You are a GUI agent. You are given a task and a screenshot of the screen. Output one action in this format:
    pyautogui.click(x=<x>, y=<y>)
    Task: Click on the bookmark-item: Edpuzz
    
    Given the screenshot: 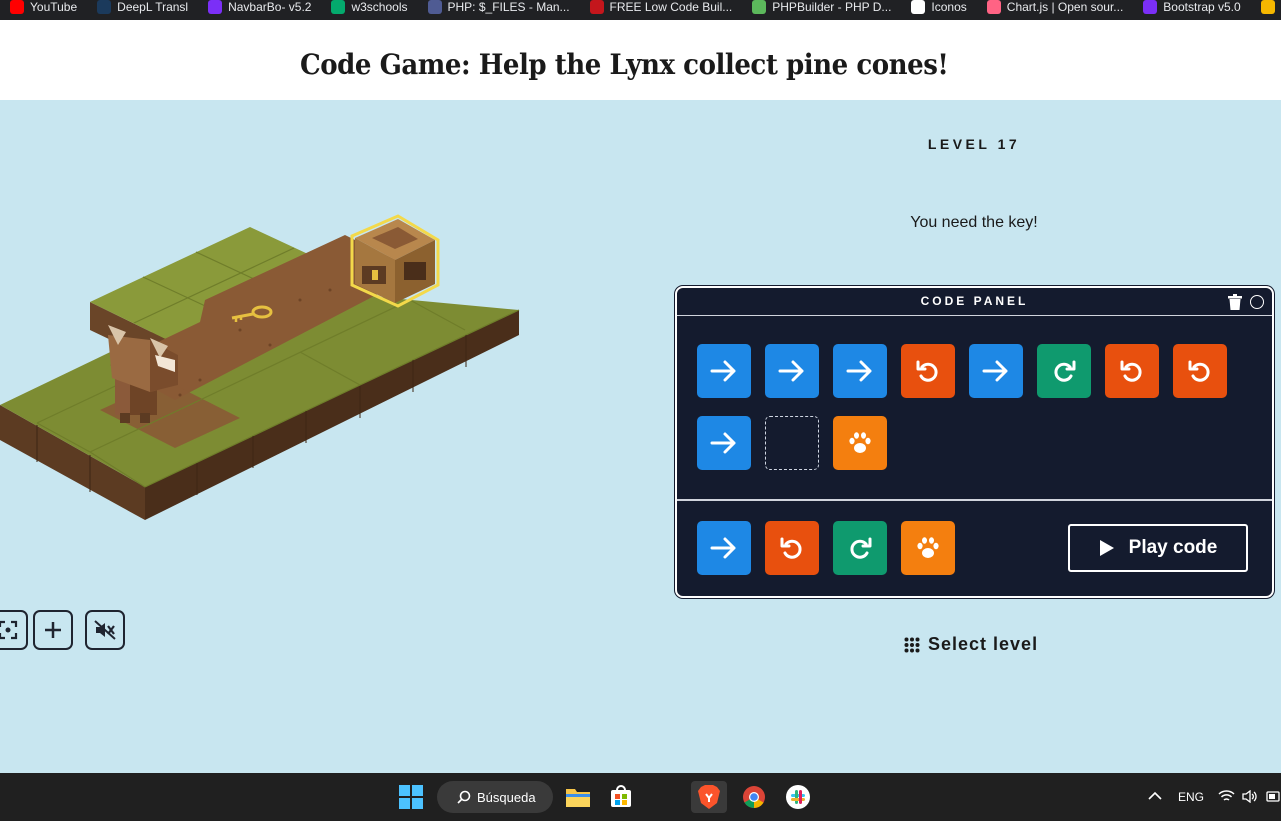 What is the action you would take?
    pyautogui.click(x=1266, y=7)
    